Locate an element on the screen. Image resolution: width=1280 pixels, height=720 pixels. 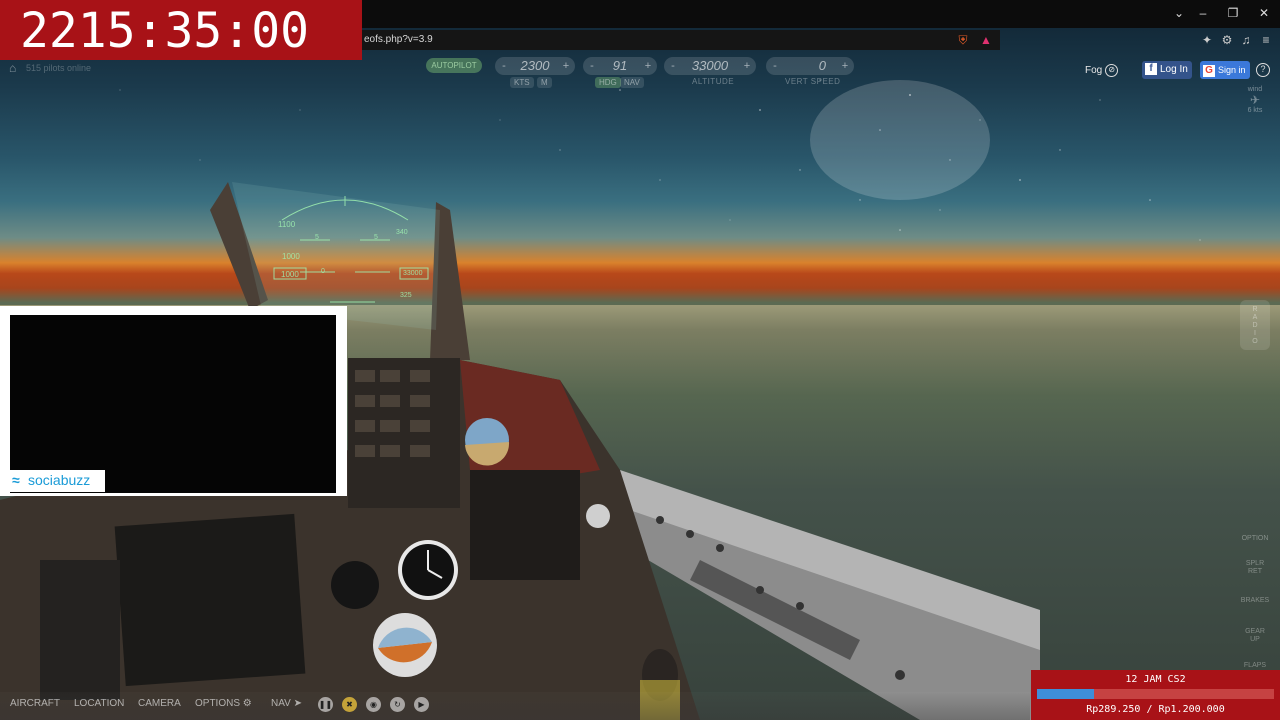
help-icon: ? is located at coordinates (1263, 70).